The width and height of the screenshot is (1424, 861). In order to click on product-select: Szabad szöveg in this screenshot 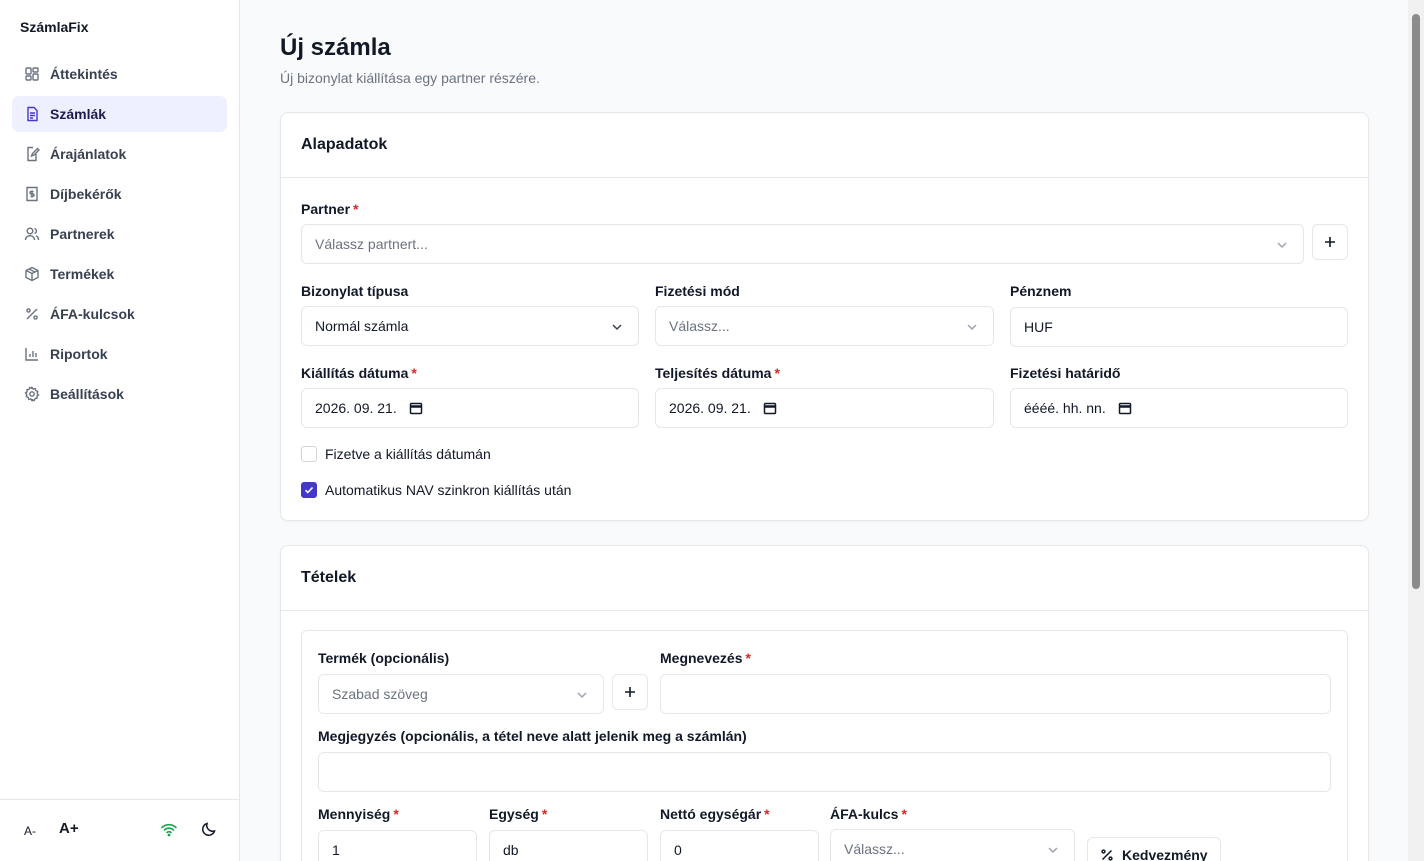, I will do `click(461, 694)`.